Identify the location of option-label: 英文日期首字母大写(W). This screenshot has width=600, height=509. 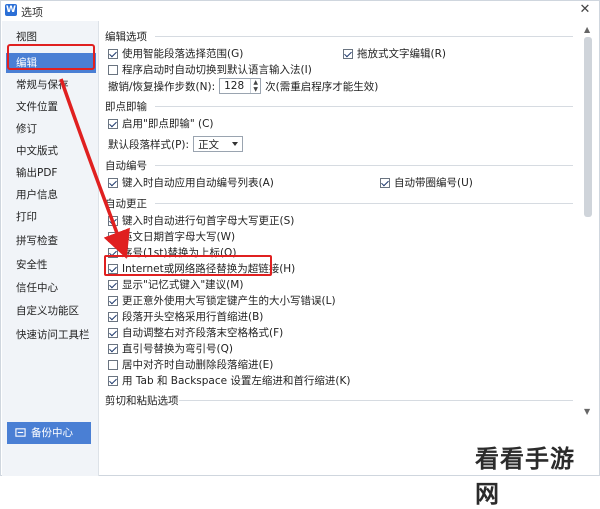
(179, 237).